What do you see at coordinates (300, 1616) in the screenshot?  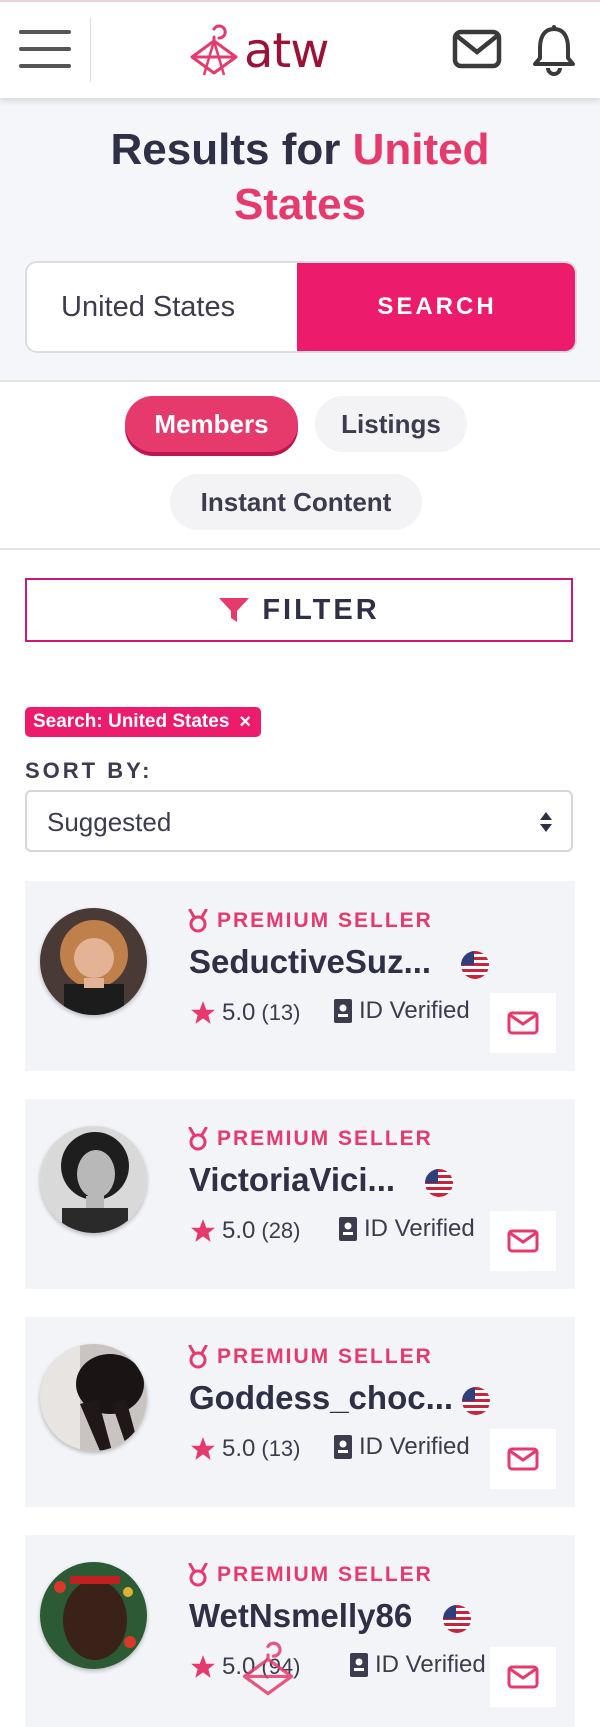 I see `seller-name: WetNsmelly86` at bounding box center [300, 1616].